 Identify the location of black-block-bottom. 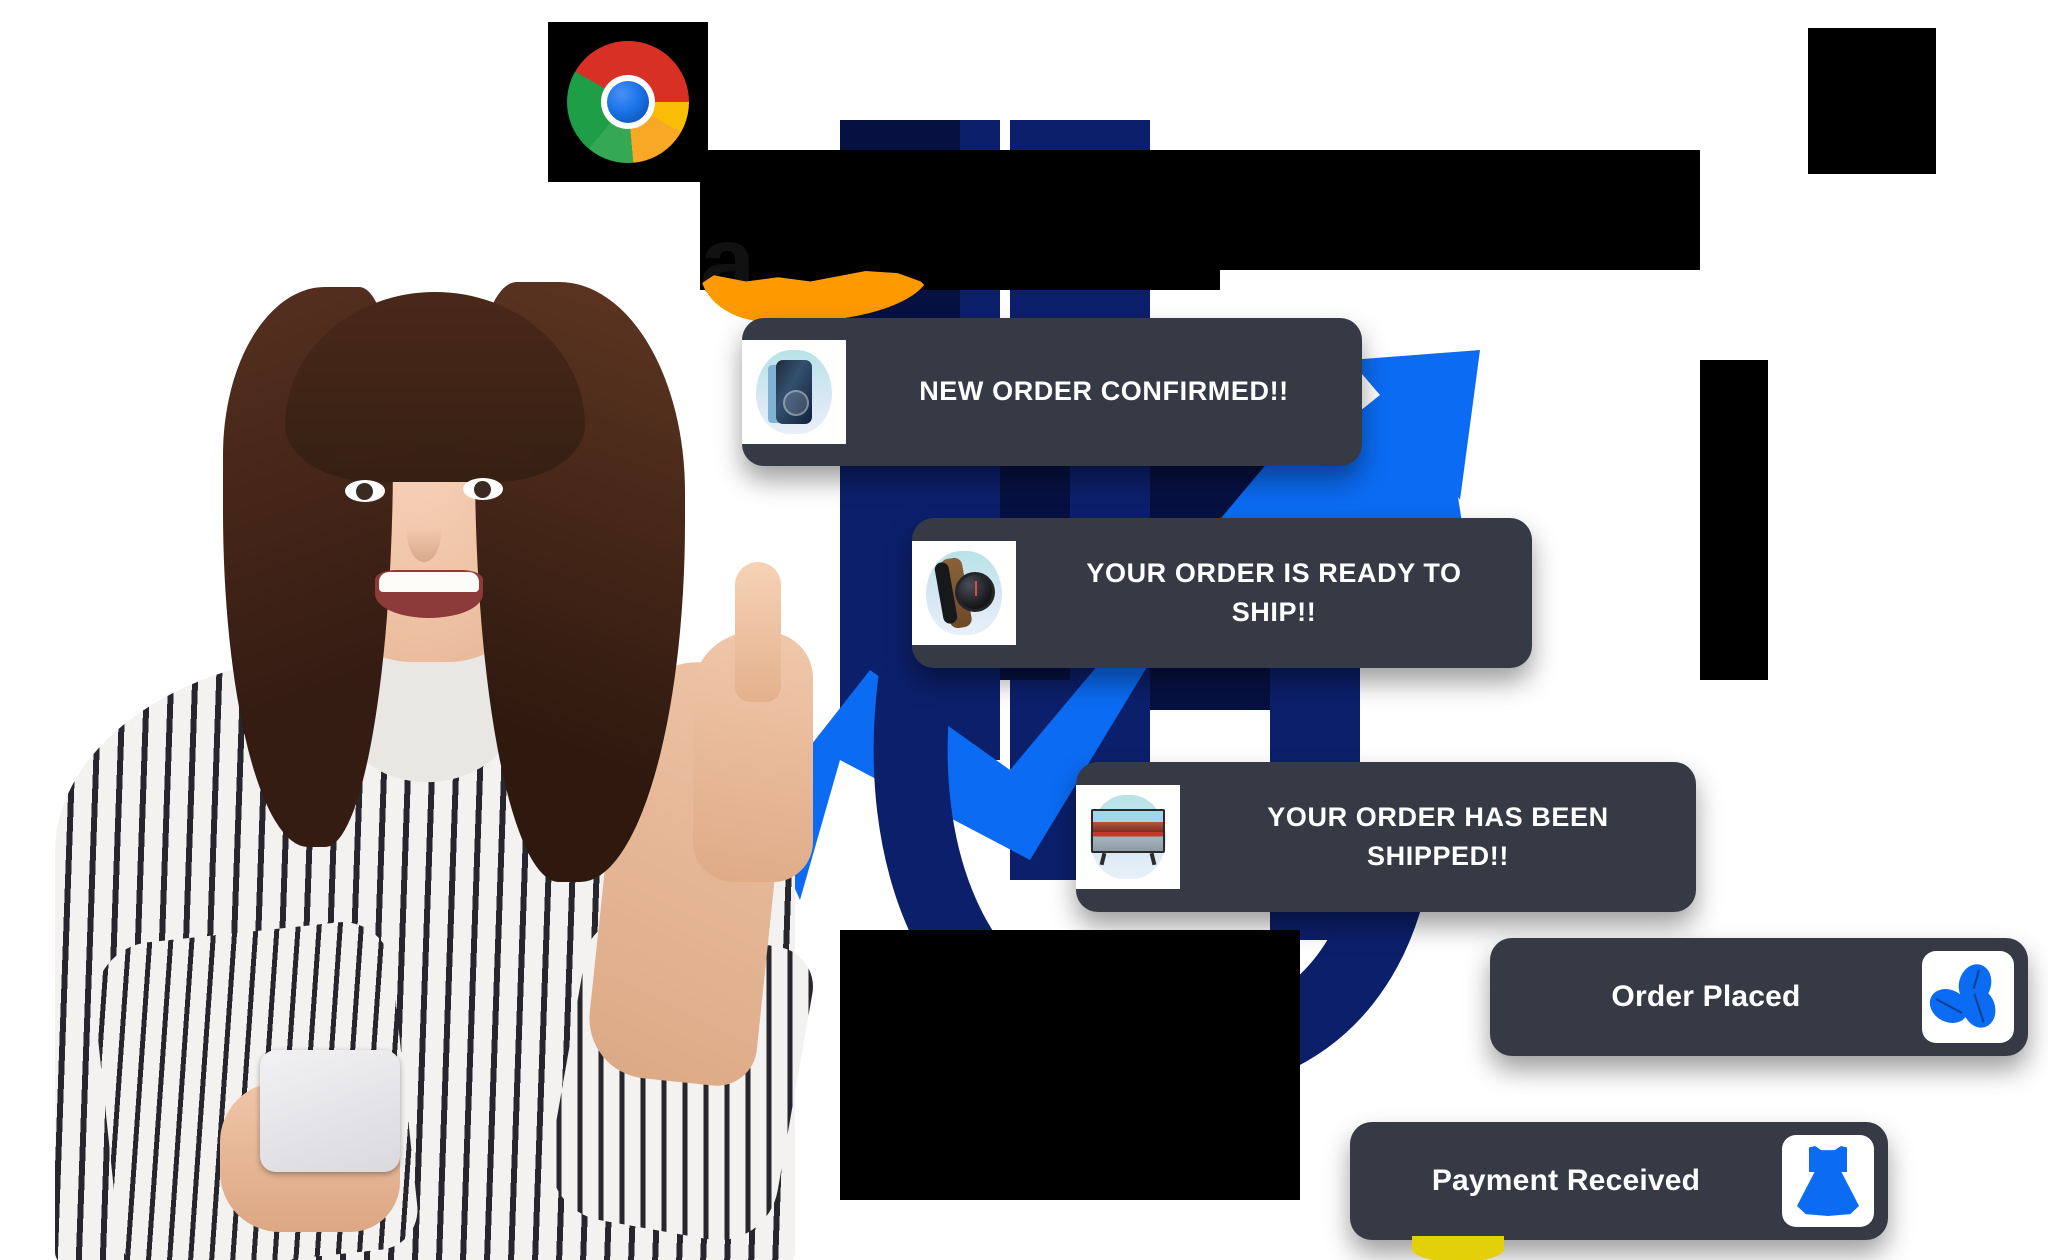
(1070, 1065).